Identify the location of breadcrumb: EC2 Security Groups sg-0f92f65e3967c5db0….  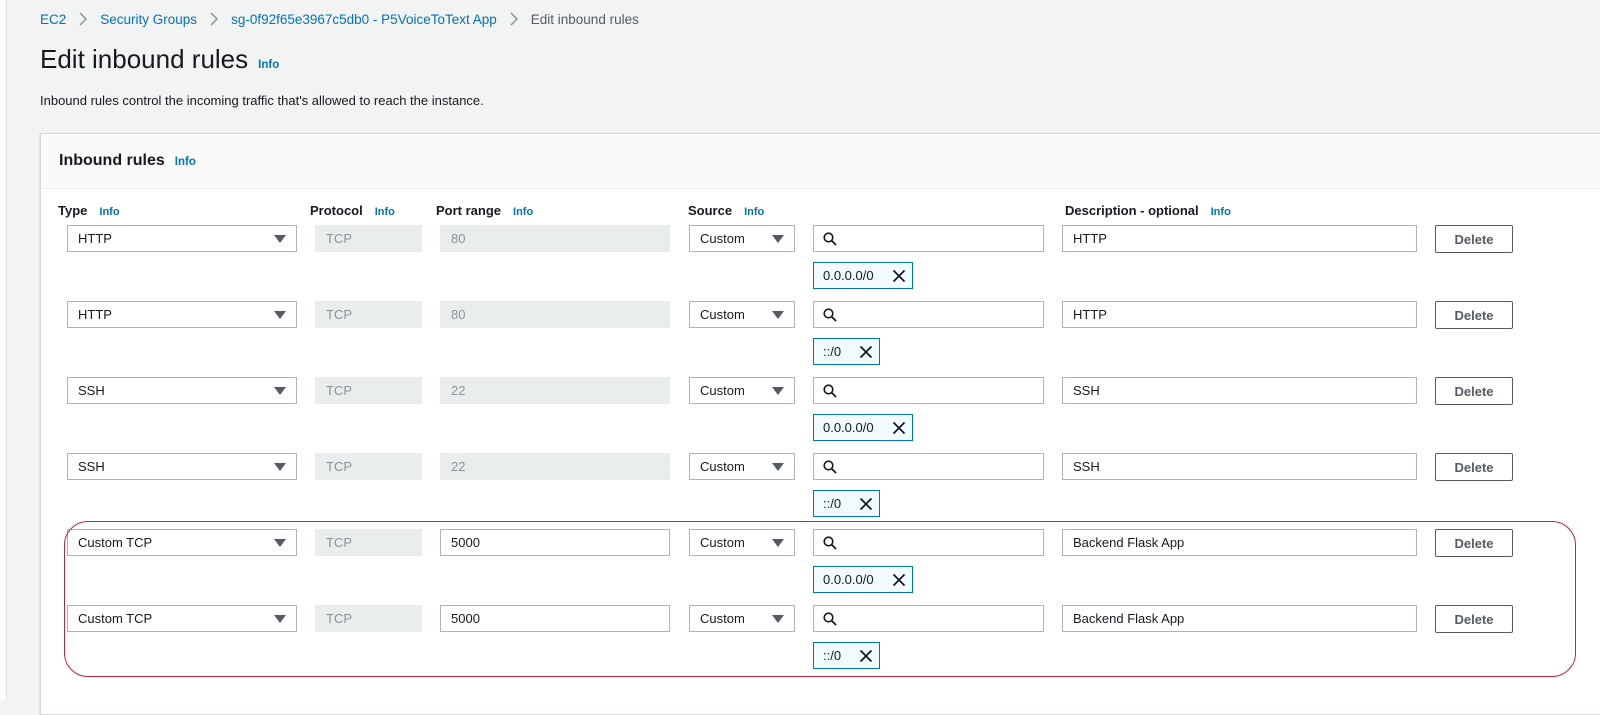
(339, 19).